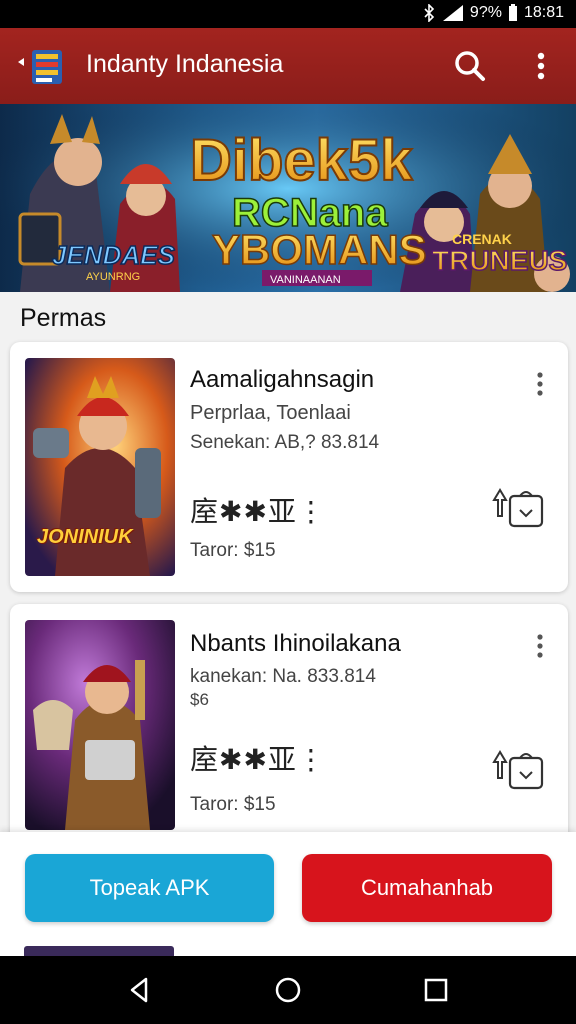 The image size is (576, 1024). Describe the element at coordinates (429, 13) in the screenshot. I see `bluetooth-icon` at that location.